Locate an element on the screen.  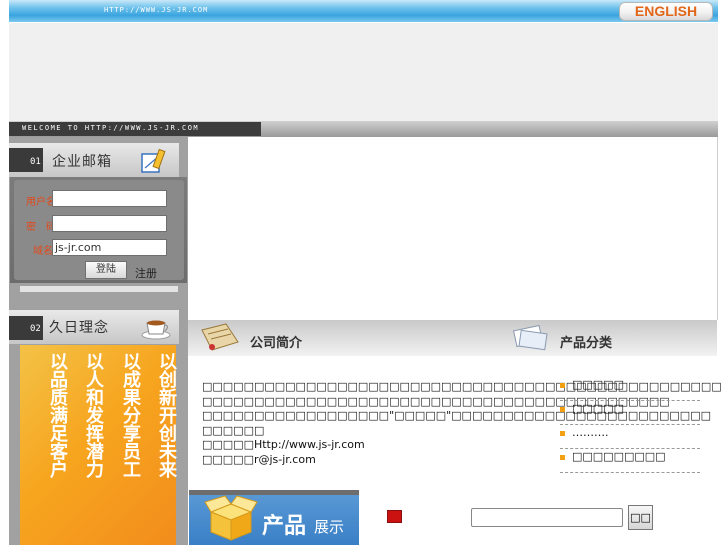
calligraphy-column: 以成果分享员工 is located at coordinates (130, 415).